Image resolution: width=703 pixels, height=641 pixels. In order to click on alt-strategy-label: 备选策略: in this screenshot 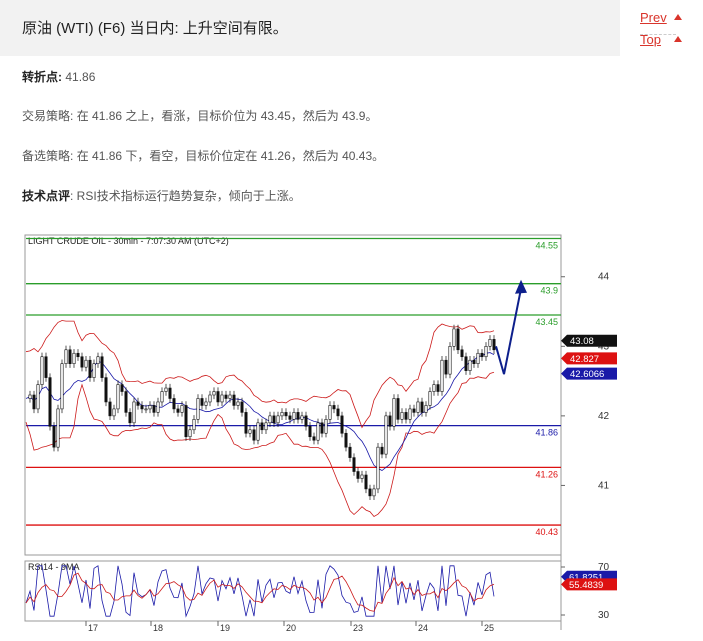, I will do `click(48, 156)`.